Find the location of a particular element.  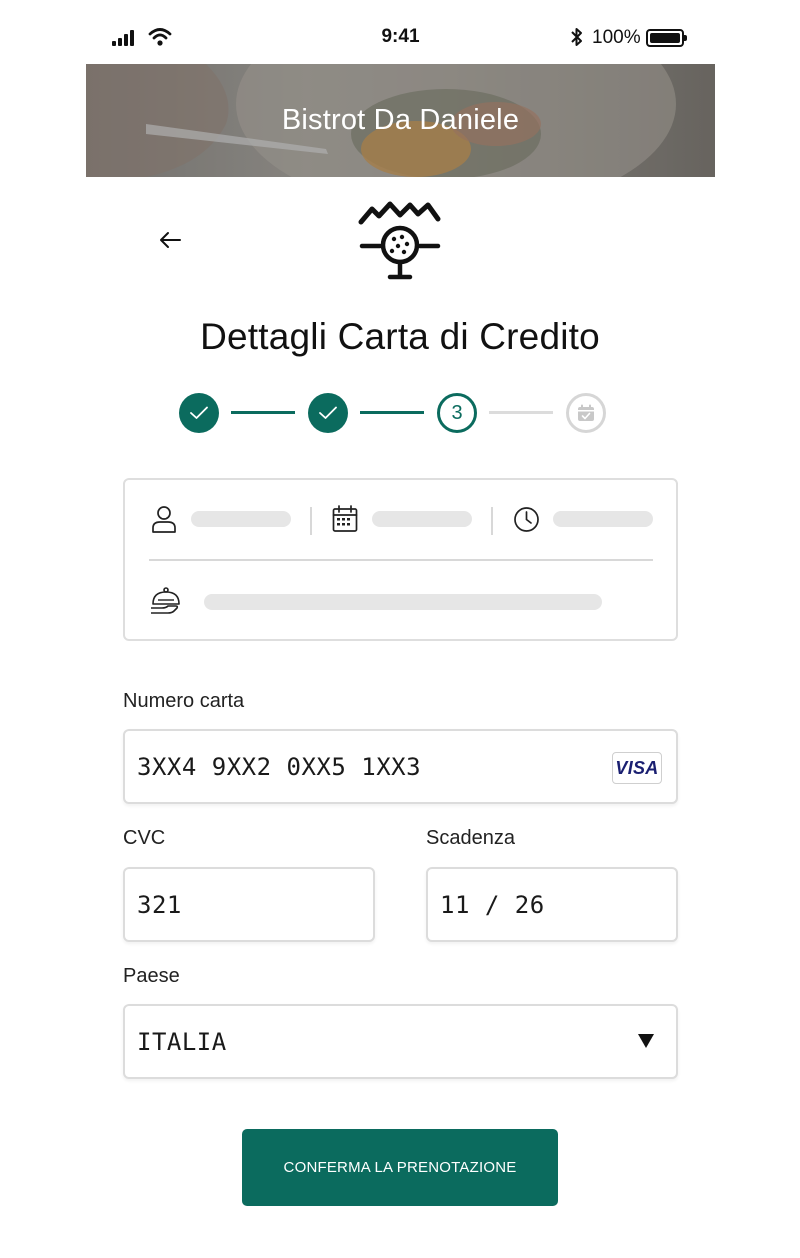

page-title: Dettagli Carta di Credito is located at coordinates (400, 336).